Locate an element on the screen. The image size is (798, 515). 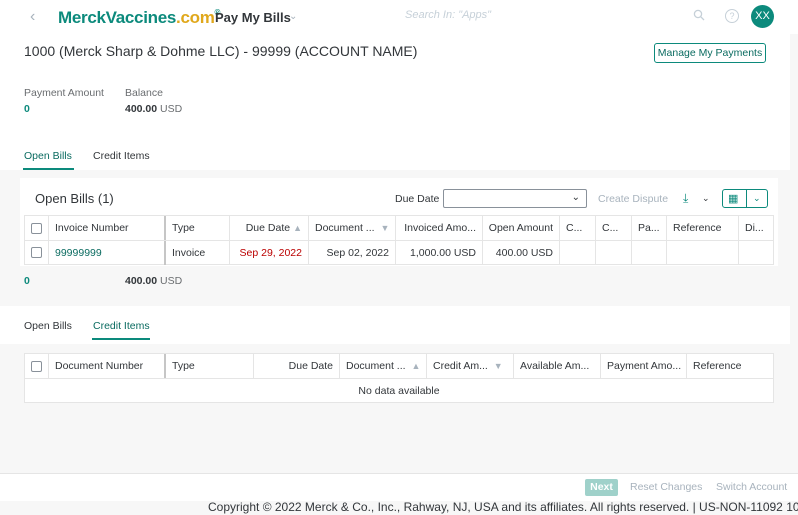
help-icon: ? is located at coordinates (732, 16).